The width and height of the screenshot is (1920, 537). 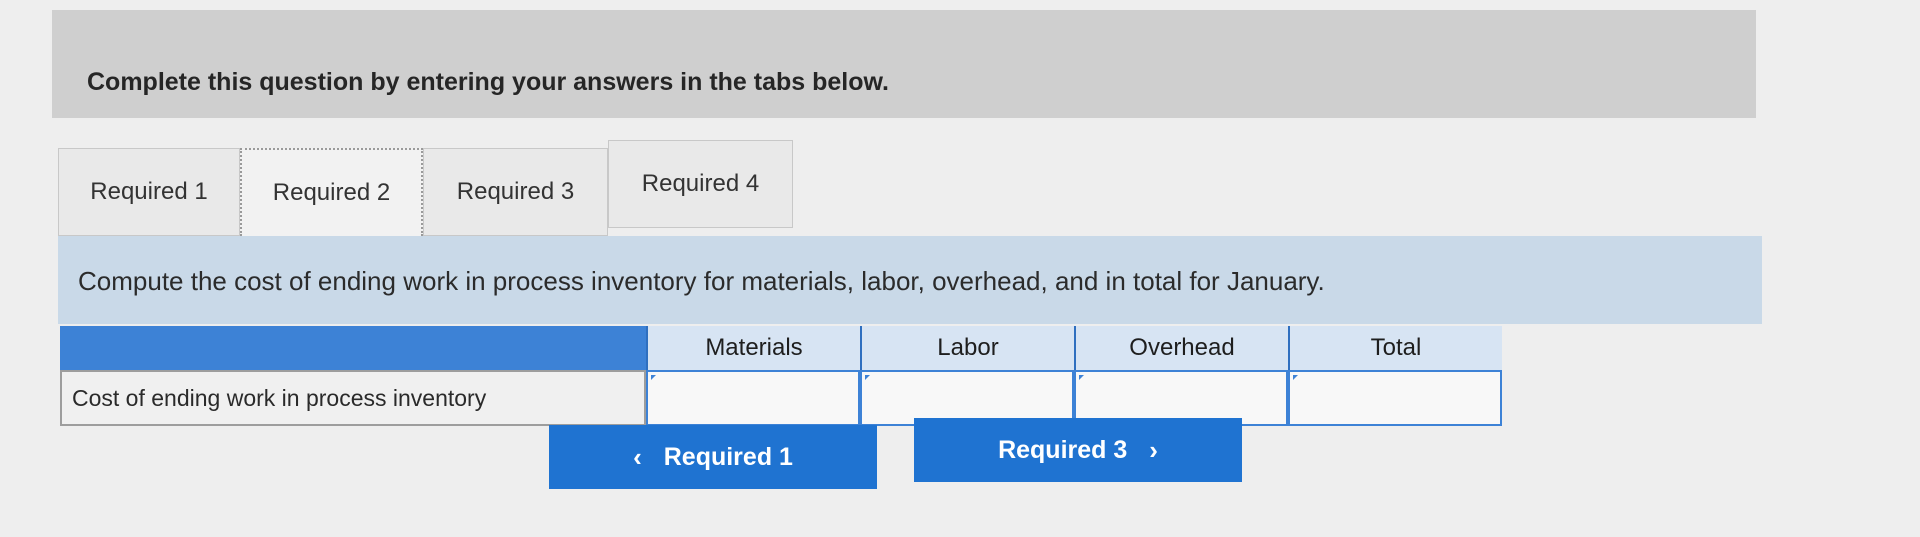 I want to click on header-blank-cell, so click(x=353, y=348).